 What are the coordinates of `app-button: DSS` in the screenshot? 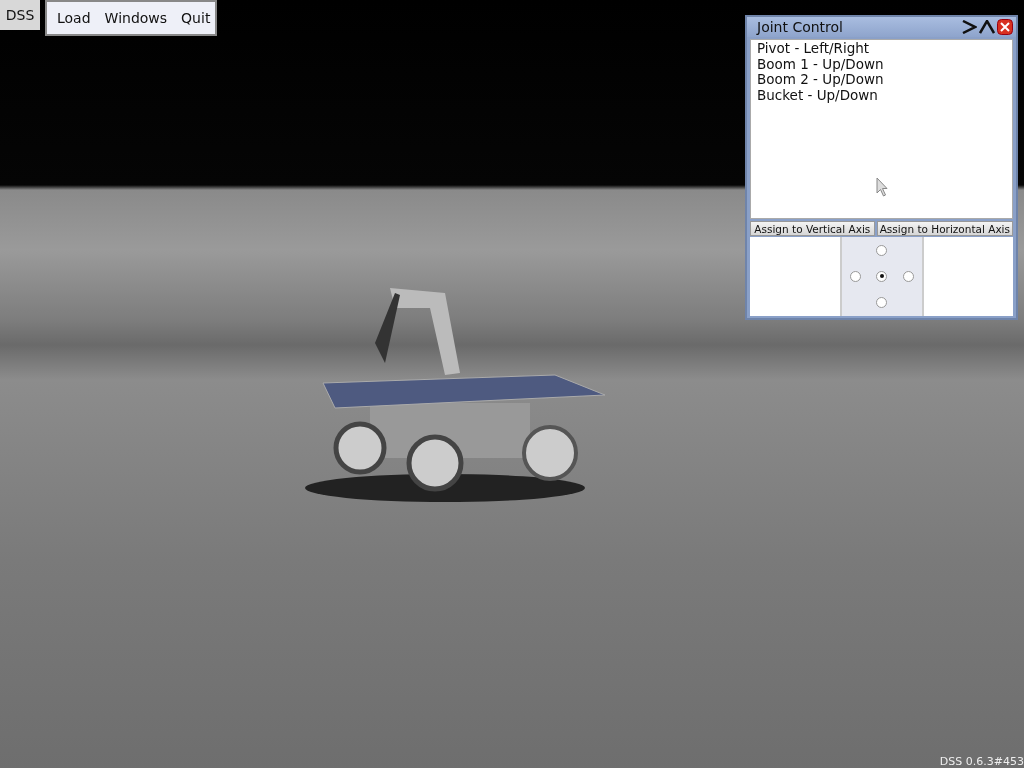 It's located at (20, 15).